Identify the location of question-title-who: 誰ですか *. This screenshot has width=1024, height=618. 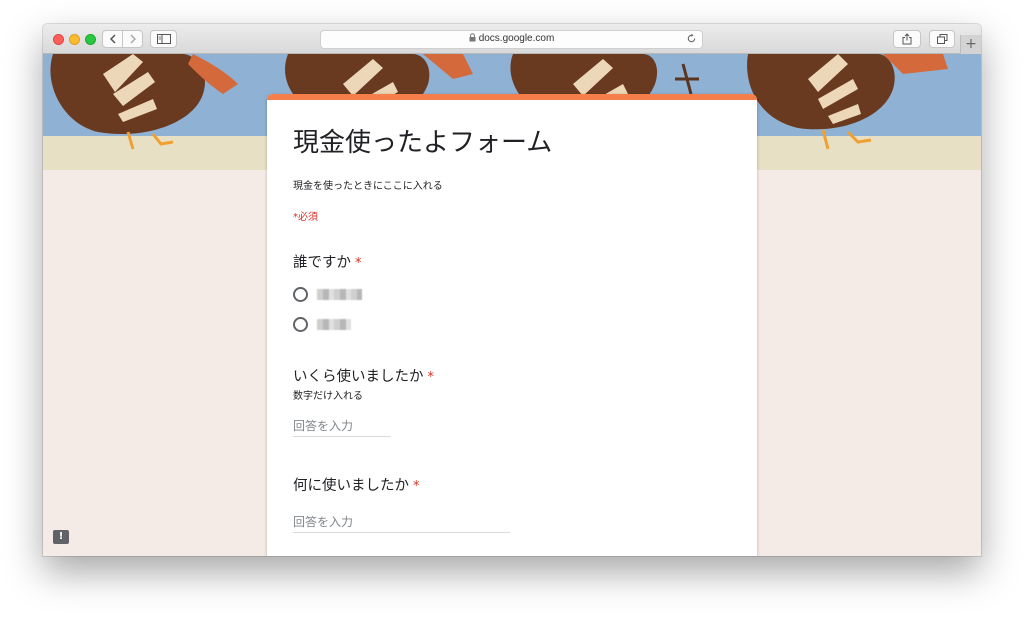
(327, 261).